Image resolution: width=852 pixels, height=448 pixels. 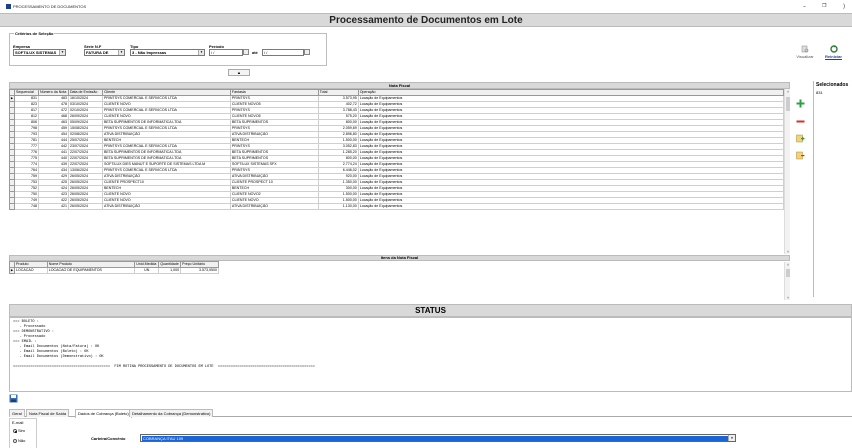 I want to click on tipo-value: 3 - Não Impressas, so click(x=149, y=52).